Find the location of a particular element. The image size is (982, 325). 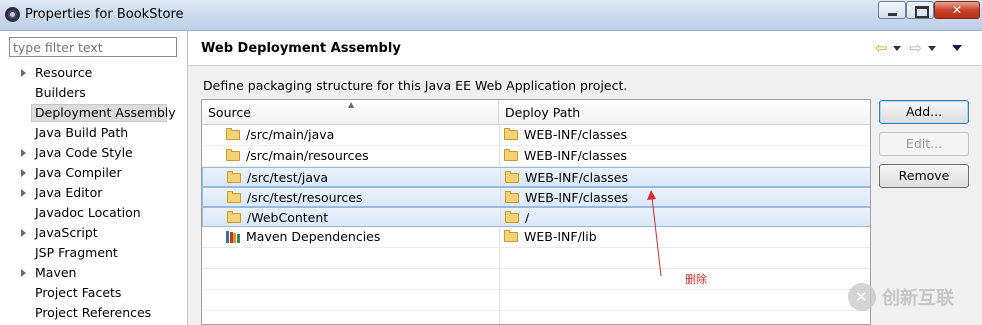

annotation-label: 删除 is located at coordinates (696, 279).